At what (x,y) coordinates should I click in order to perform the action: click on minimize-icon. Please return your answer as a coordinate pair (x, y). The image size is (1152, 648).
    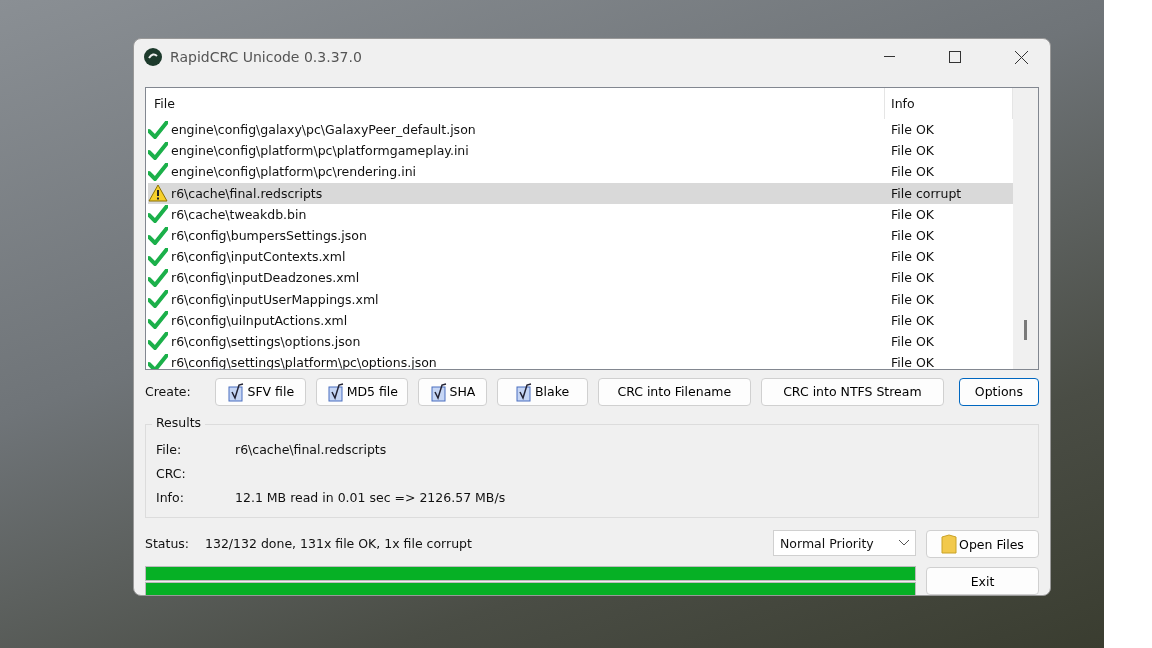
    Looking at the image, I should click on (889, 57).